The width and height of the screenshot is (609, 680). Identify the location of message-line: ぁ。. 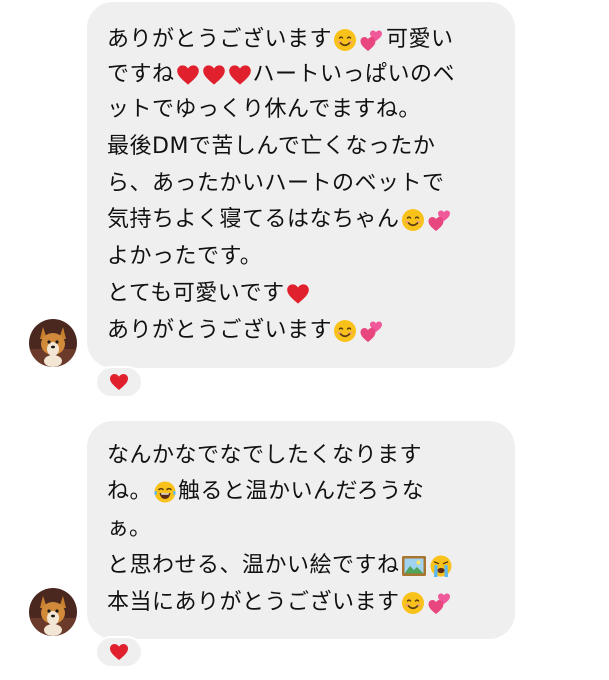
(129, 529).